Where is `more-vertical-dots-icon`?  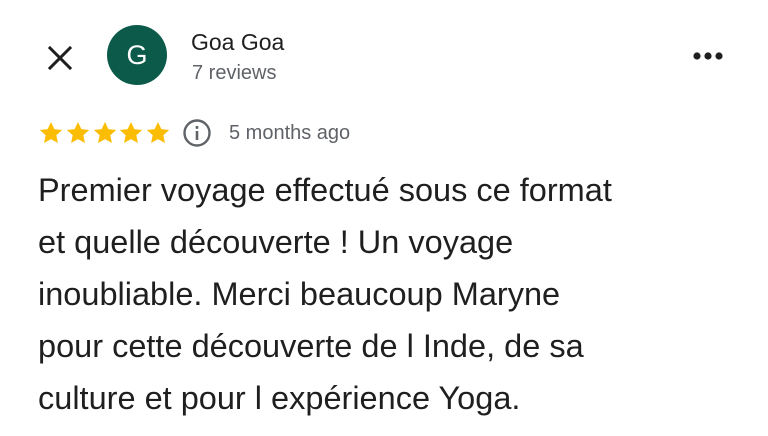 more-vertical-dots-icon is located at coordinates (708, 56).